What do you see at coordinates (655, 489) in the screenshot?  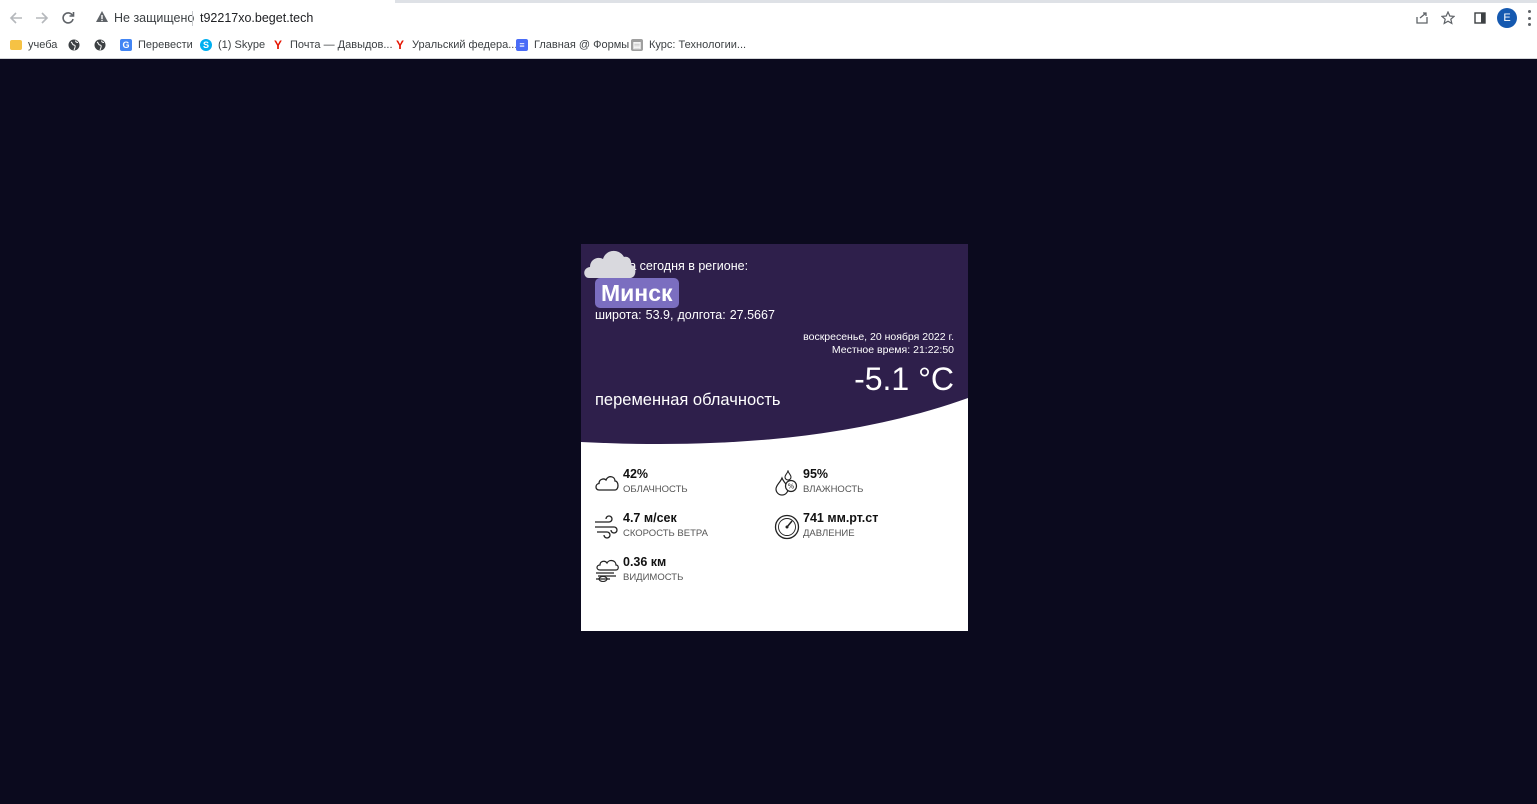 I see `cloudiness-label: ОБЛАЧНОСТЬ` at bounding box center [655, 489].